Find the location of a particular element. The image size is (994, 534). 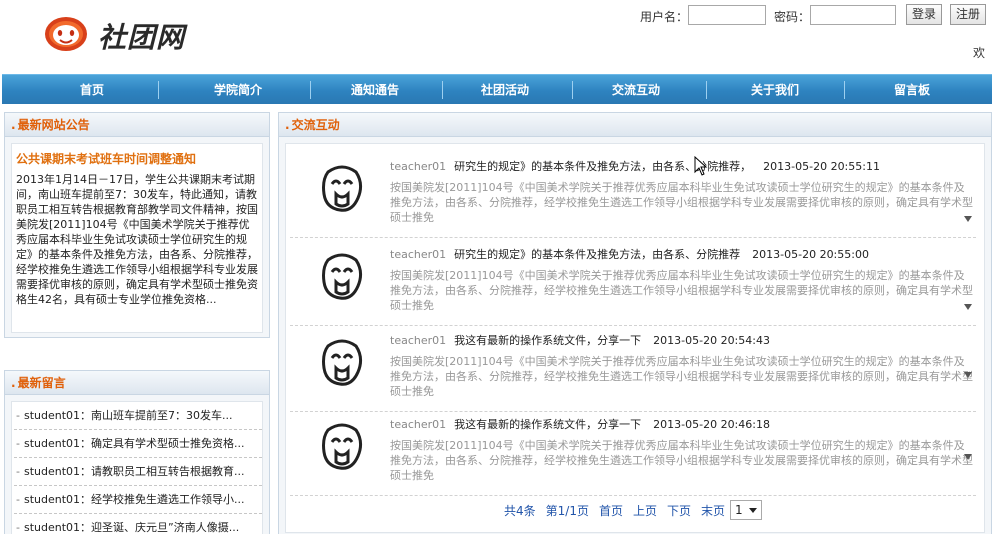

main-nav: 首页 学院简介 通知通告 社团活动 交流互动 关于我们 留言板 is located at coordinates (497, 89).